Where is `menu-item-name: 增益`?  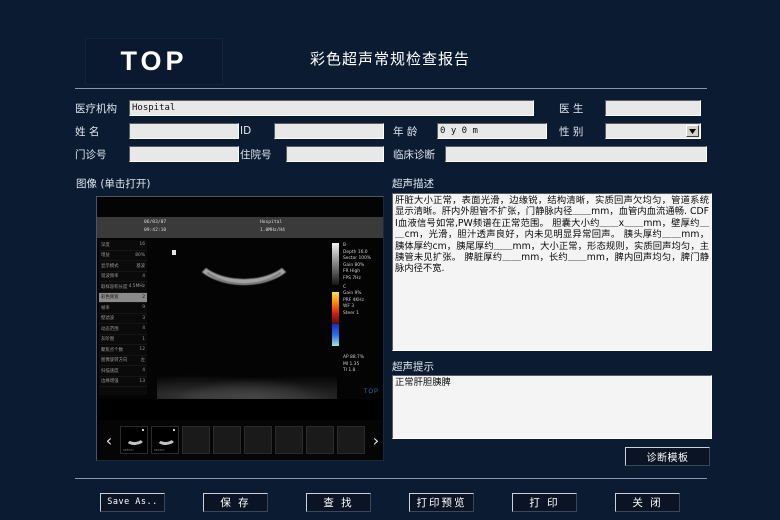
menu-item-name: 增益 is located at coordinates (105, 256).